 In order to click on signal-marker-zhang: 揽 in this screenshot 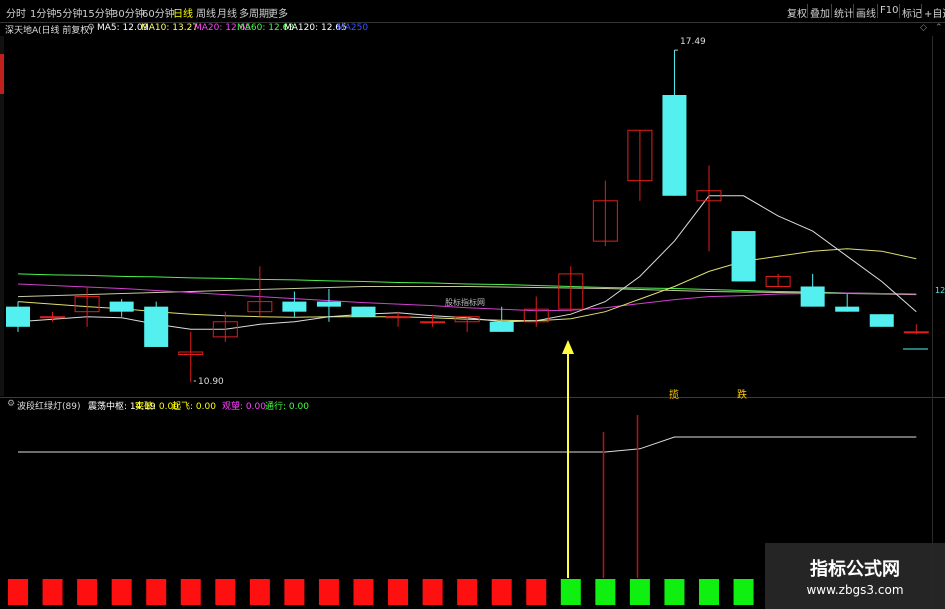, I will do `click(674, 395)`.